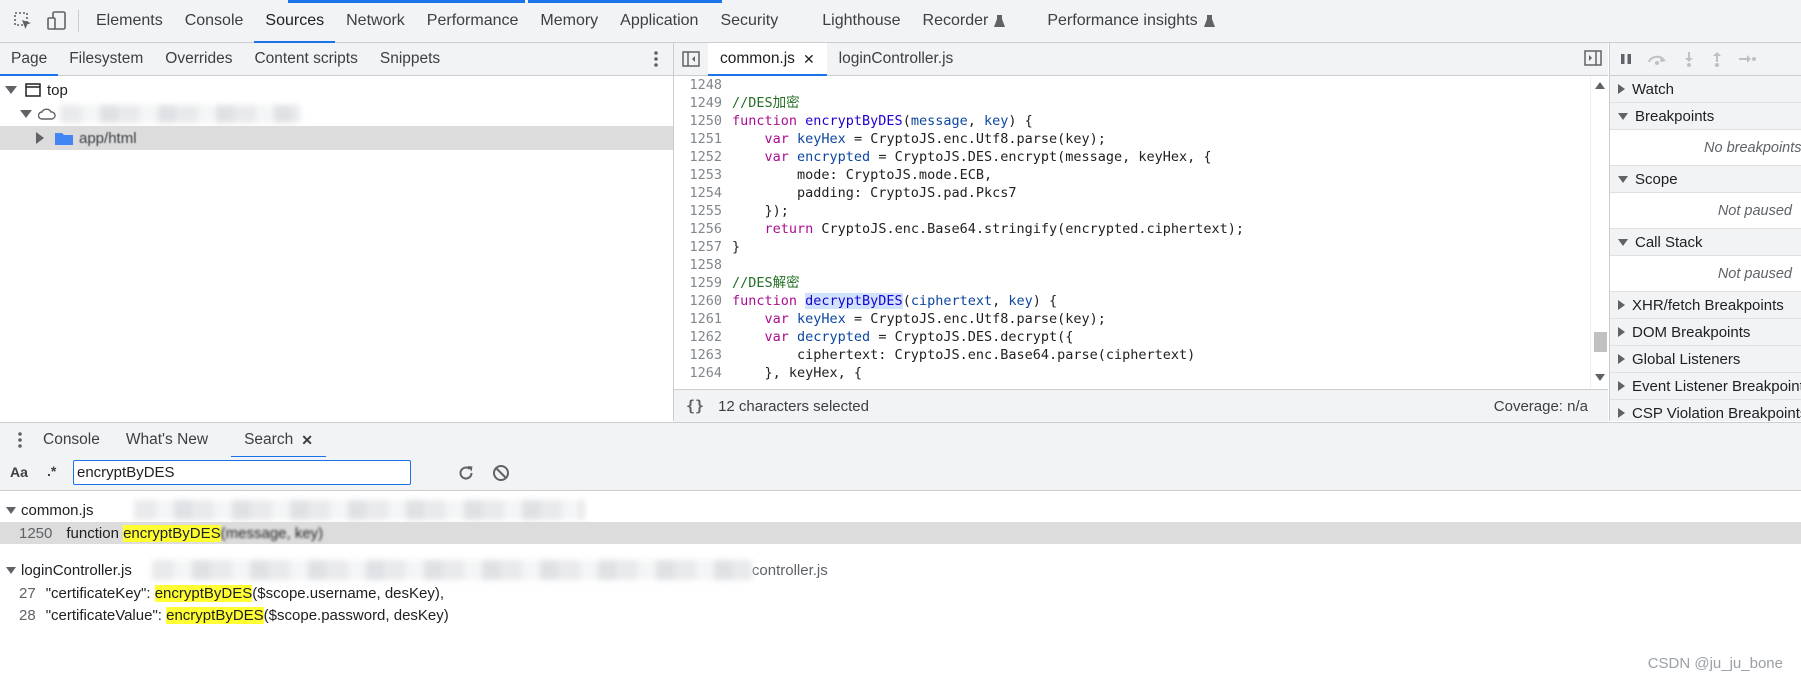 The image size is (1801, 686). I want to click on breakpoints-section-header: Breakpoints, so click(1705, 116).